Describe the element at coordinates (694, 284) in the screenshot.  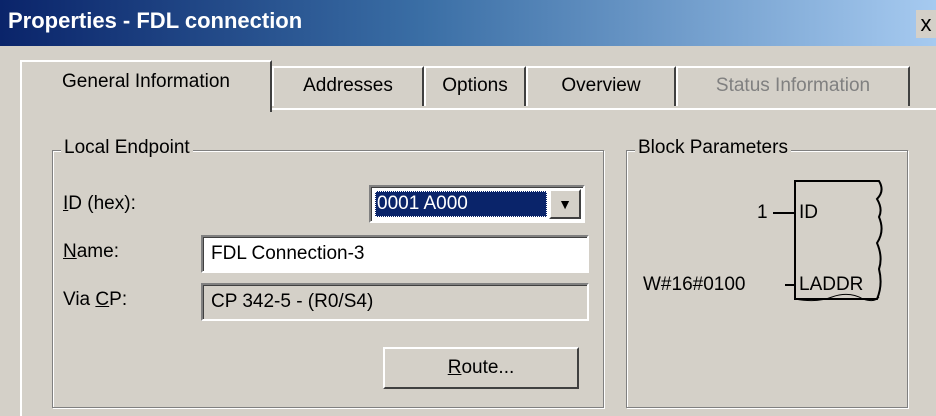
I see `laddr-param-value: W#16#0100` at that location.